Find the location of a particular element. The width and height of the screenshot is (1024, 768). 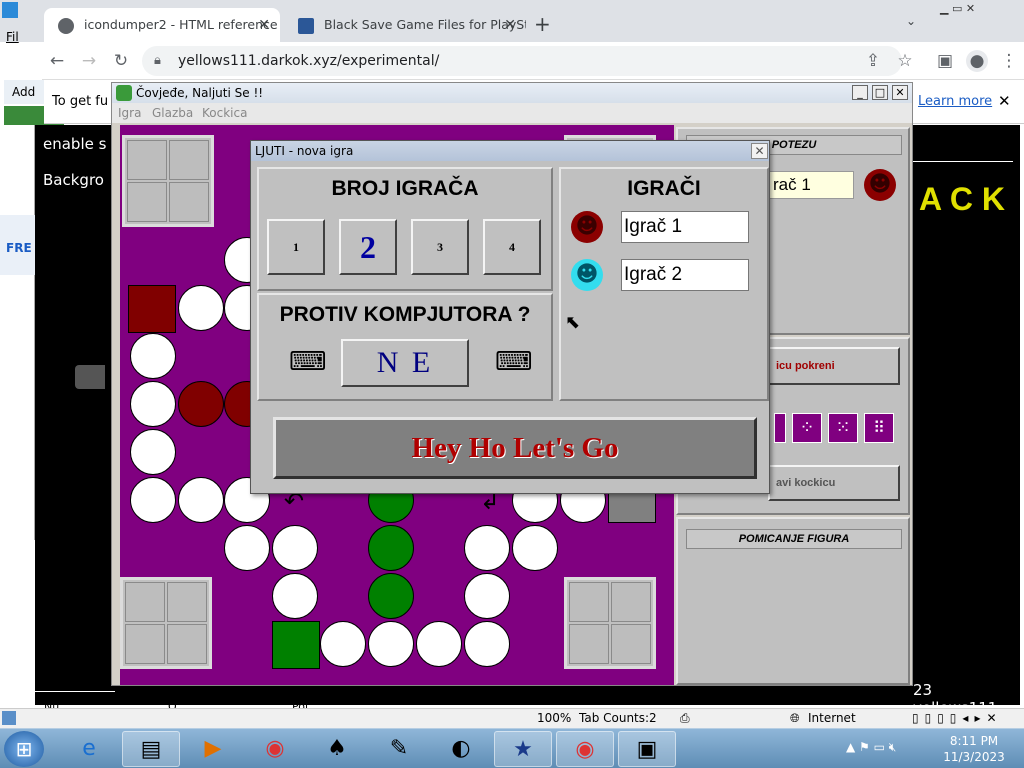

red-start-square is located at coordinates (152, 309).